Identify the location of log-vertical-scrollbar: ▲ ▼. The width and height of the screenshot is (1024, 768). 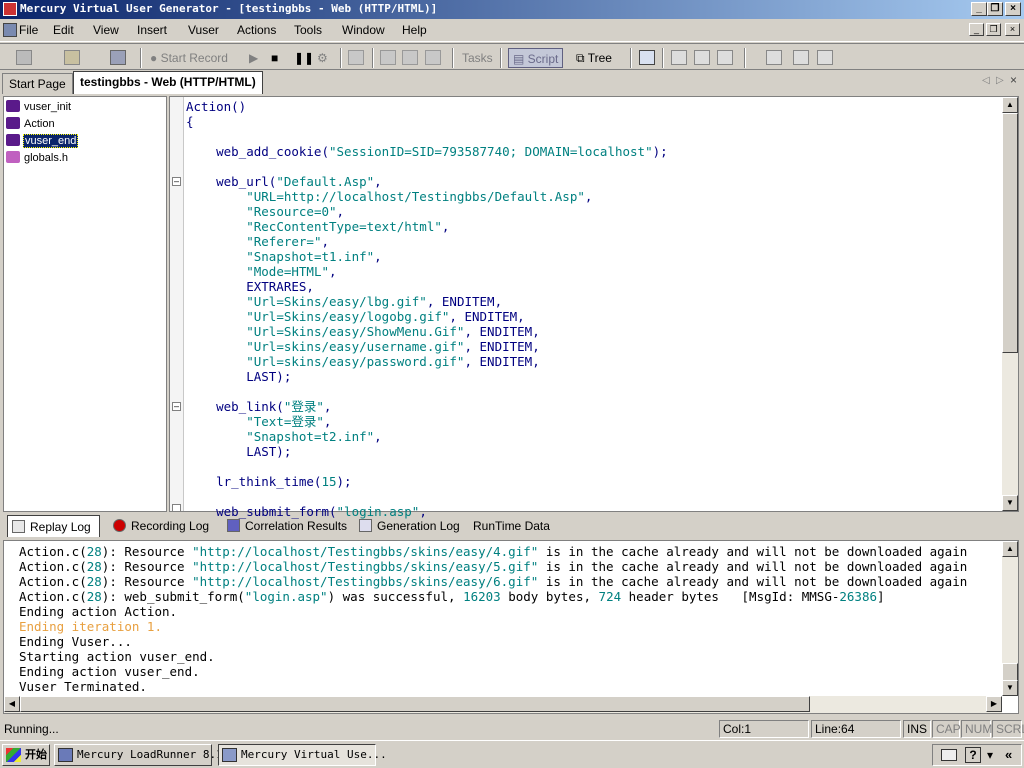
(1010, 618).